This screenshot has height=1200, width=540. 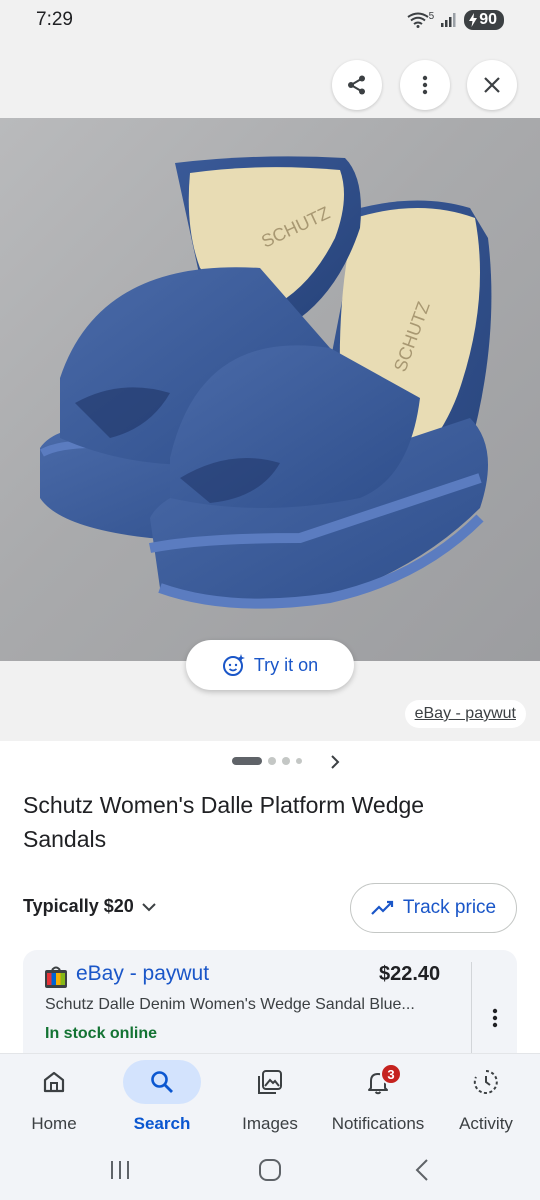 I want to click on notification-badge: 3, so click(x=391, y=1074).